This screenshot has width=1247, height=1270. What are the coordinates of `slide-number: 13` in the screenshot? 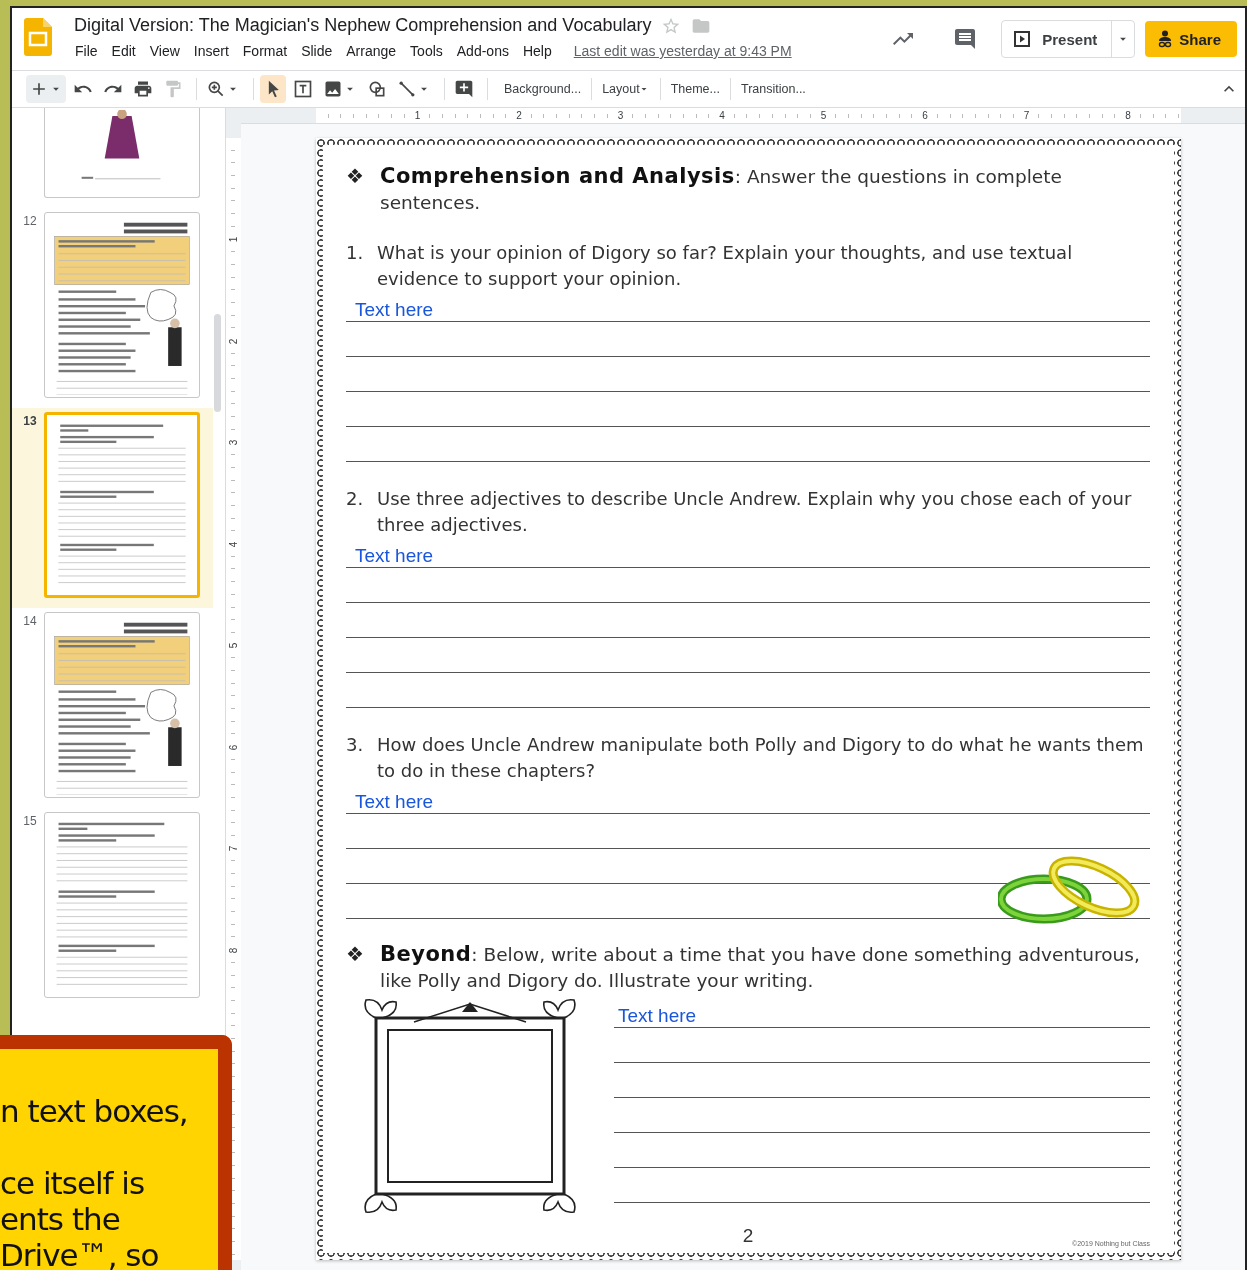 It's located at (30, 421).